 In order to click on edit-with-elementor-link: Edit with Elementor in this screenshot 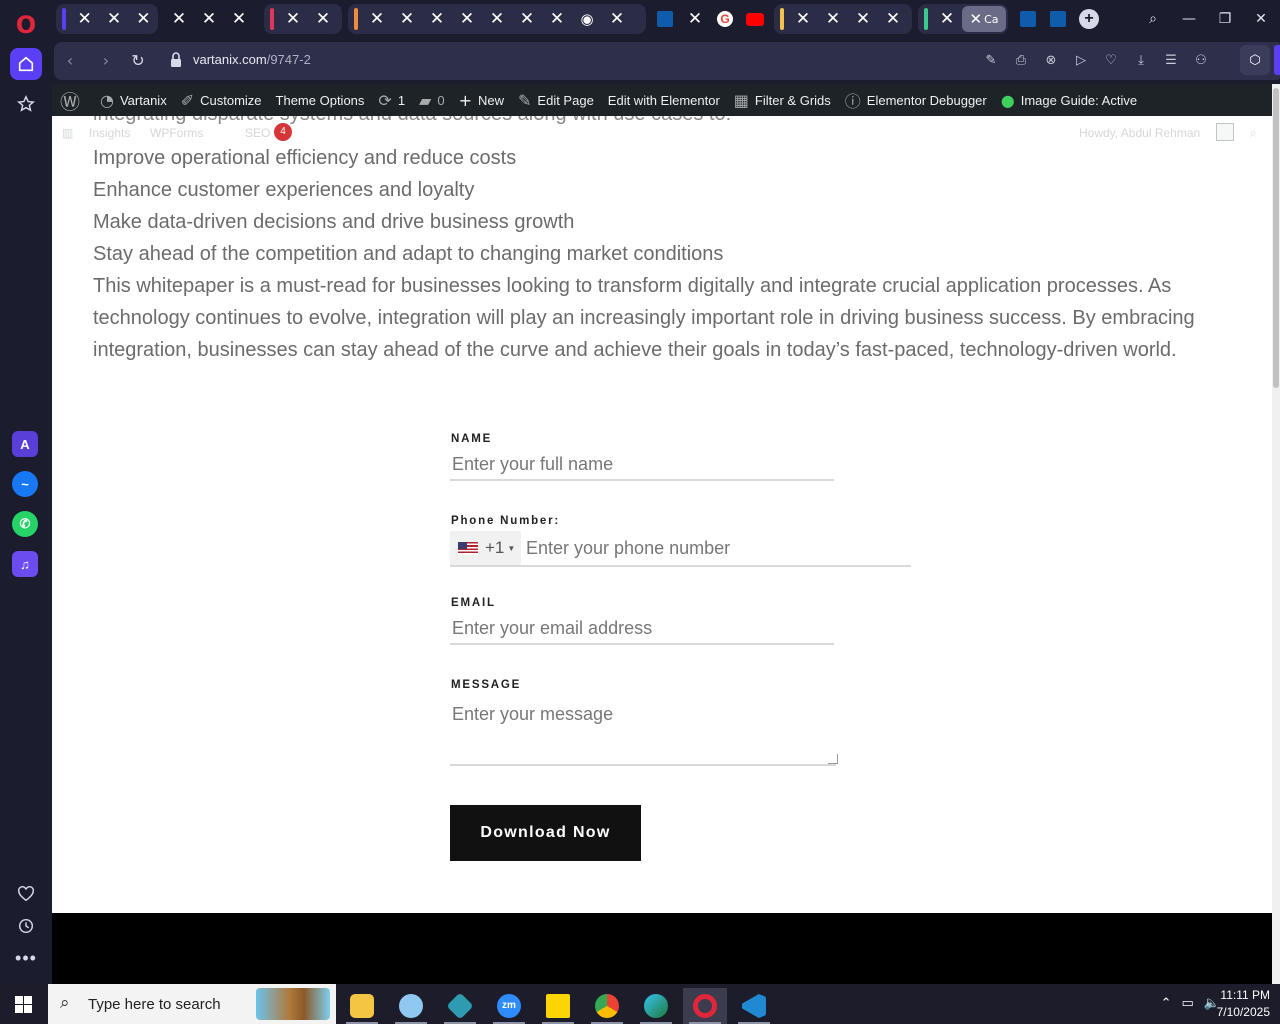, I will do `click(664, 100)`.